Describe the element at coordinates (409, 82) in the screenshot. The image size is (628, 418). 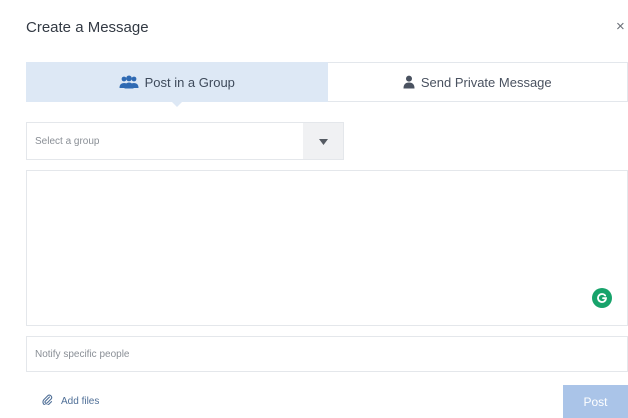
I see `person-icon` at that location.